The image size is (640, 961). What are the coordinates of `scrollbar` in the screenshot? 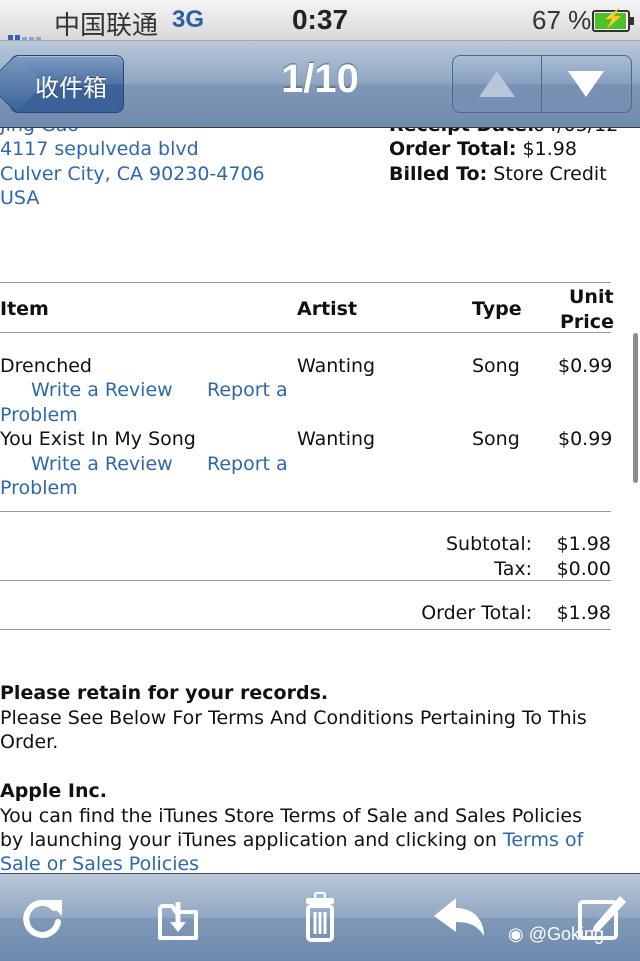 It's located at (635, 408).